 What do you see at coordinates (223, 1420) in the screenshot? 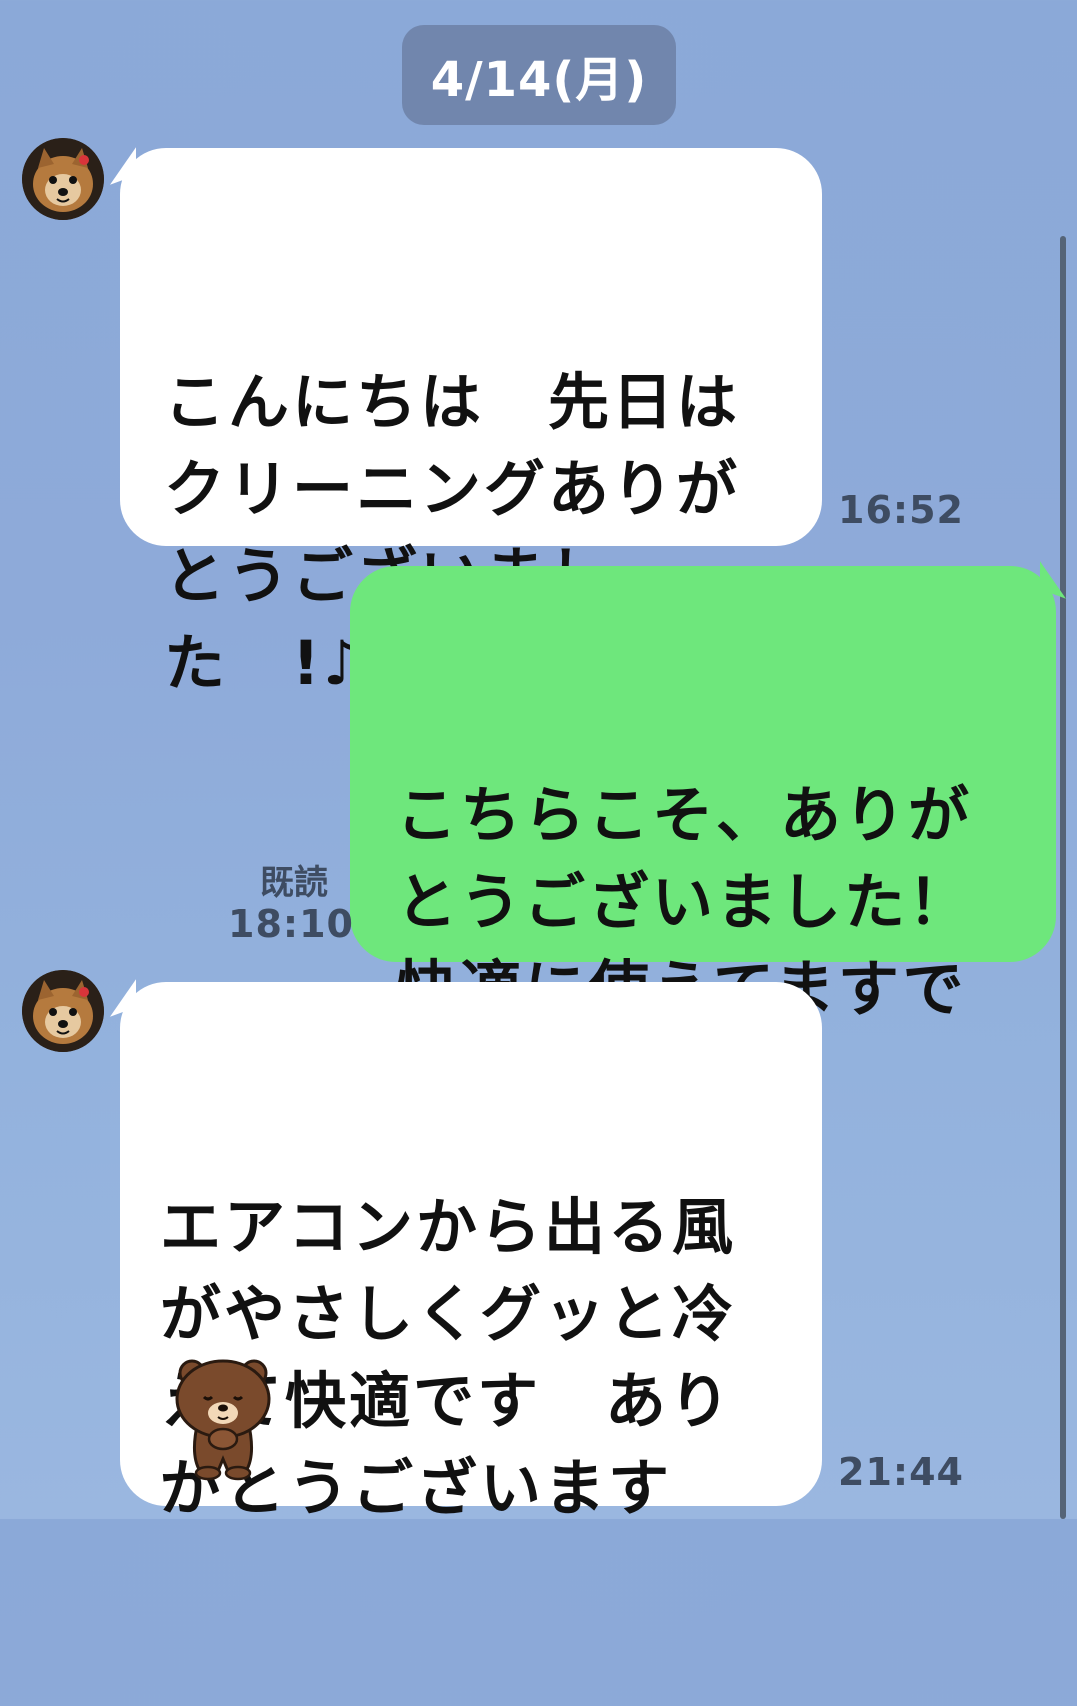
I see `brown-bear-bowing-icon` at bounding box center [223, 1420].